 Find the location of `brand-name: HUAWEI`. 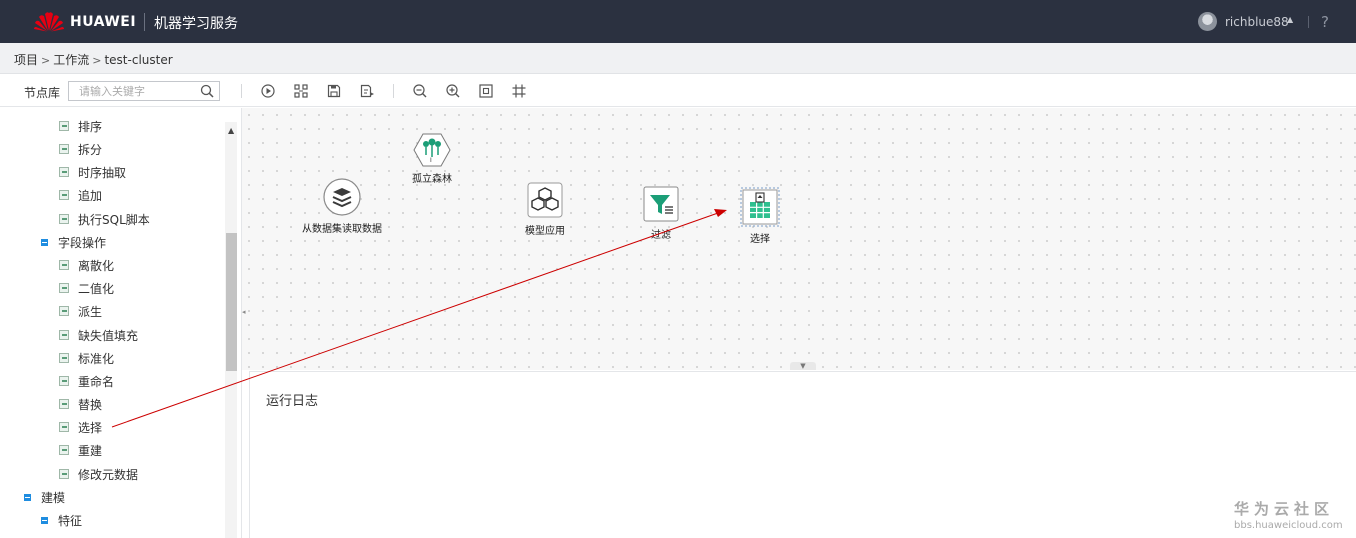

brand-name: HUAWEI is located at coordinates (103, 22).